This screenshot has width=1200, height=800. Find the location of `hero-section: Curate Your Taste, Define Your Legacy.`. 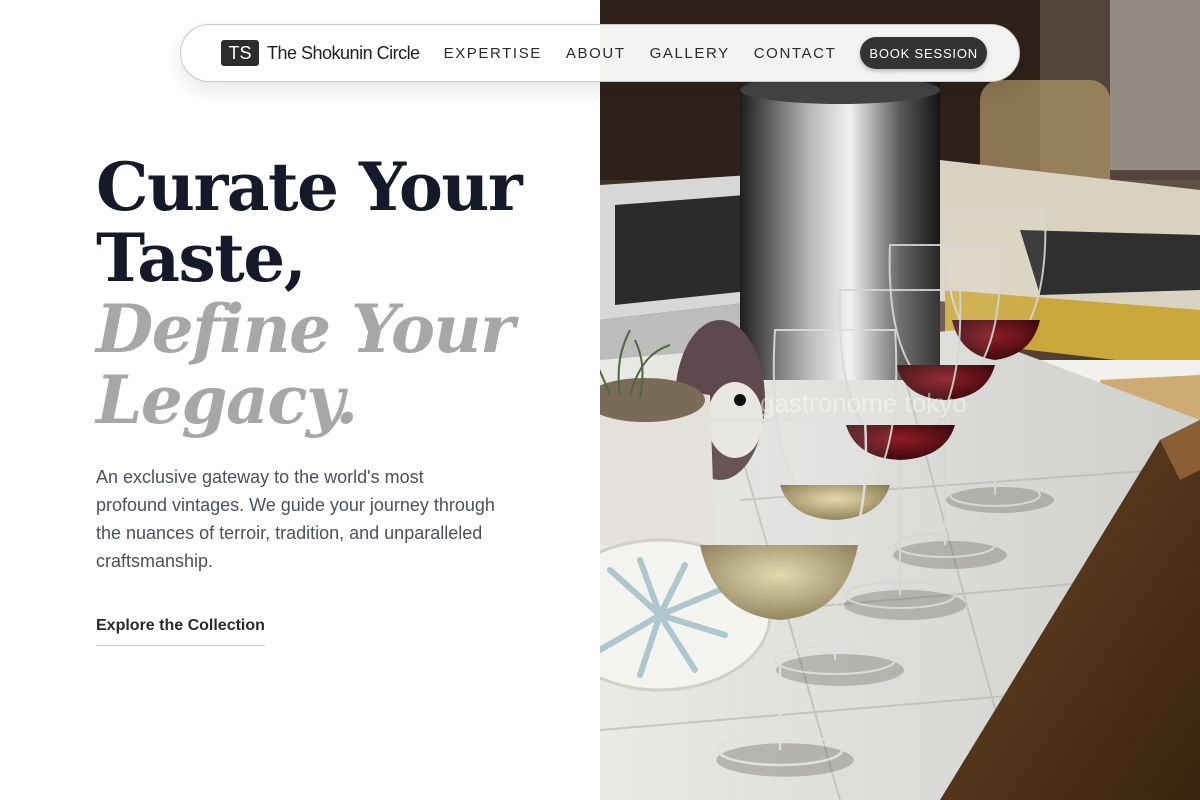

hero-section: Curate Your Taste, Define Your Legacy. is located at coordinates (336, 294).